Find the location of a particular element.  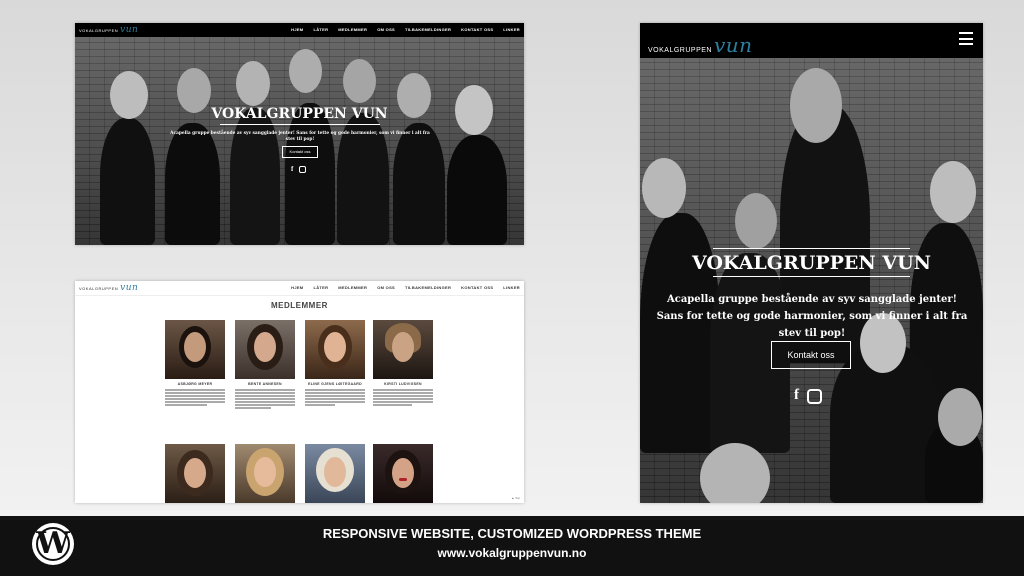

member-card: KIRSTI LUDVIGSEN is located at coordinates (403, 363).